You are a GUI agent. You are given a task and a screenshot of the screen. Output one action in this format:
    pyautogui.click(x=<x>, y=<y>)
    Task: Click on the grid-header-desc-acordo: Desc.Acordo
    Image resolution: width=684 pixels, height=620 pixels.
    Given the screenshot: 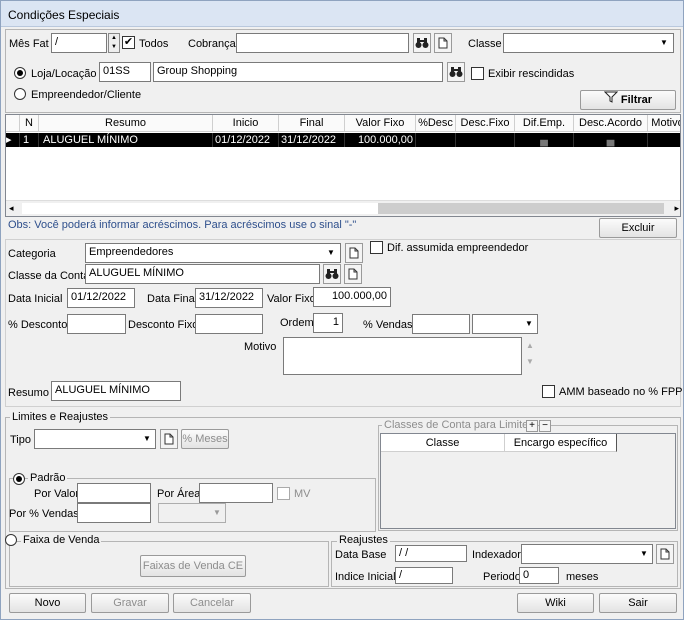 What is the action you would take?
    pyautogui.click(x=611, y=123)
    